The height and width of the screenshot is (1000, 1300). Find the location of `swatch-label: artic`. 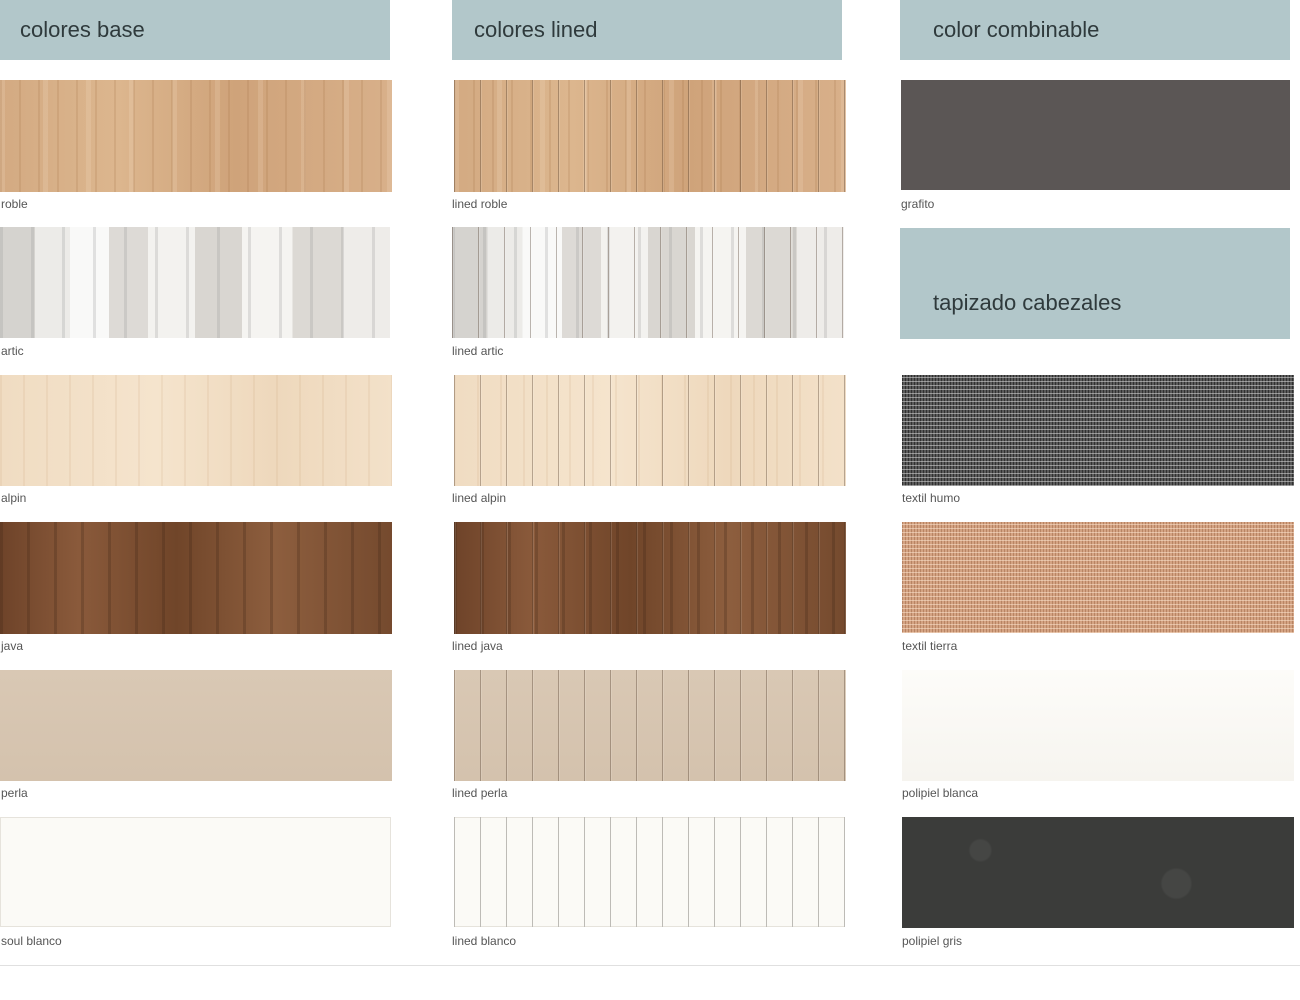

swatch-label: artic is located at coordinates (12, 351).